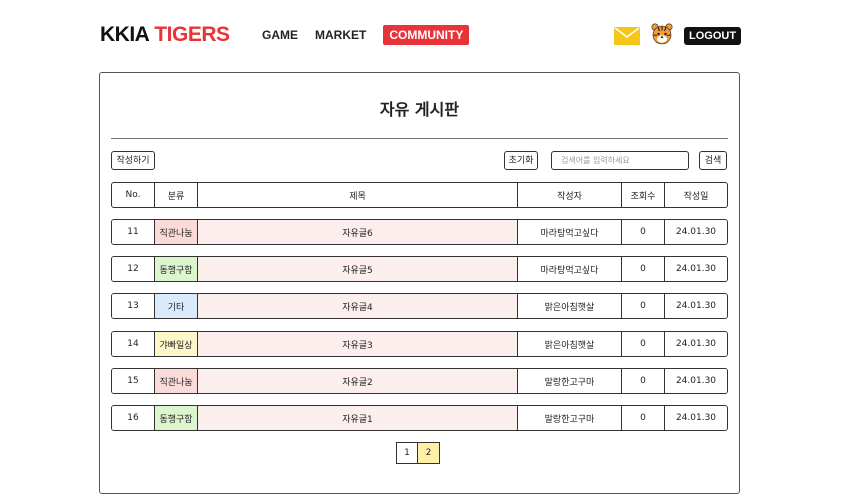 The image size is (846, 494). I want to click on page-2-button: 2, so click(429, 453).